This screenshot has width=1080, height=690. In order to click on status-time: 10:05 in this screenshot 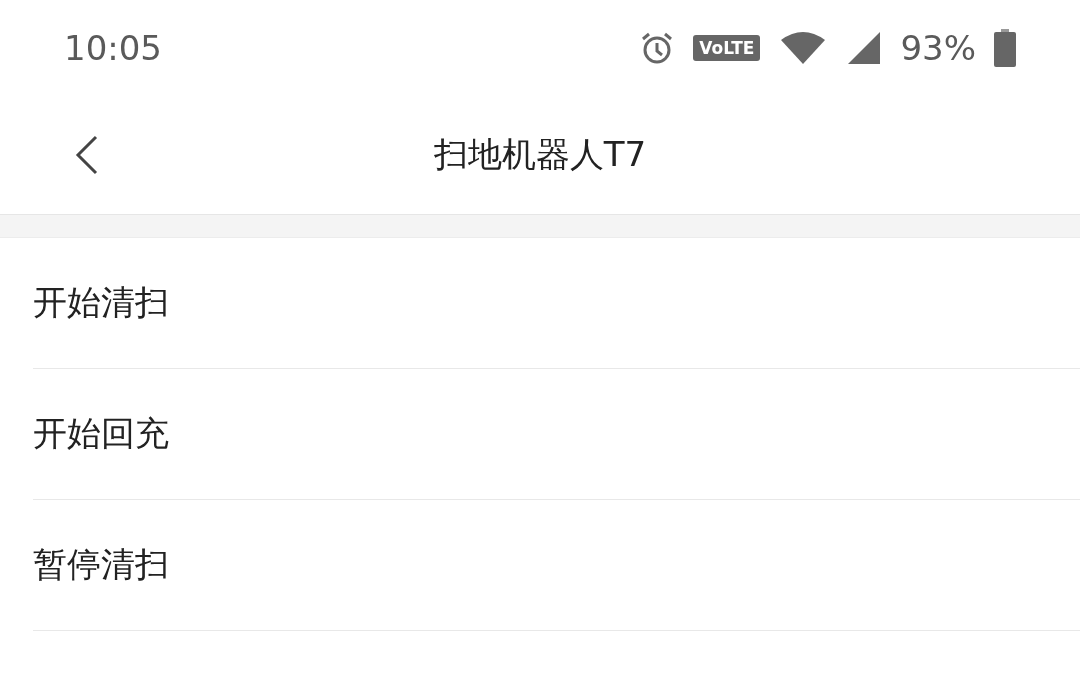, I will do `click(113, 48)`.